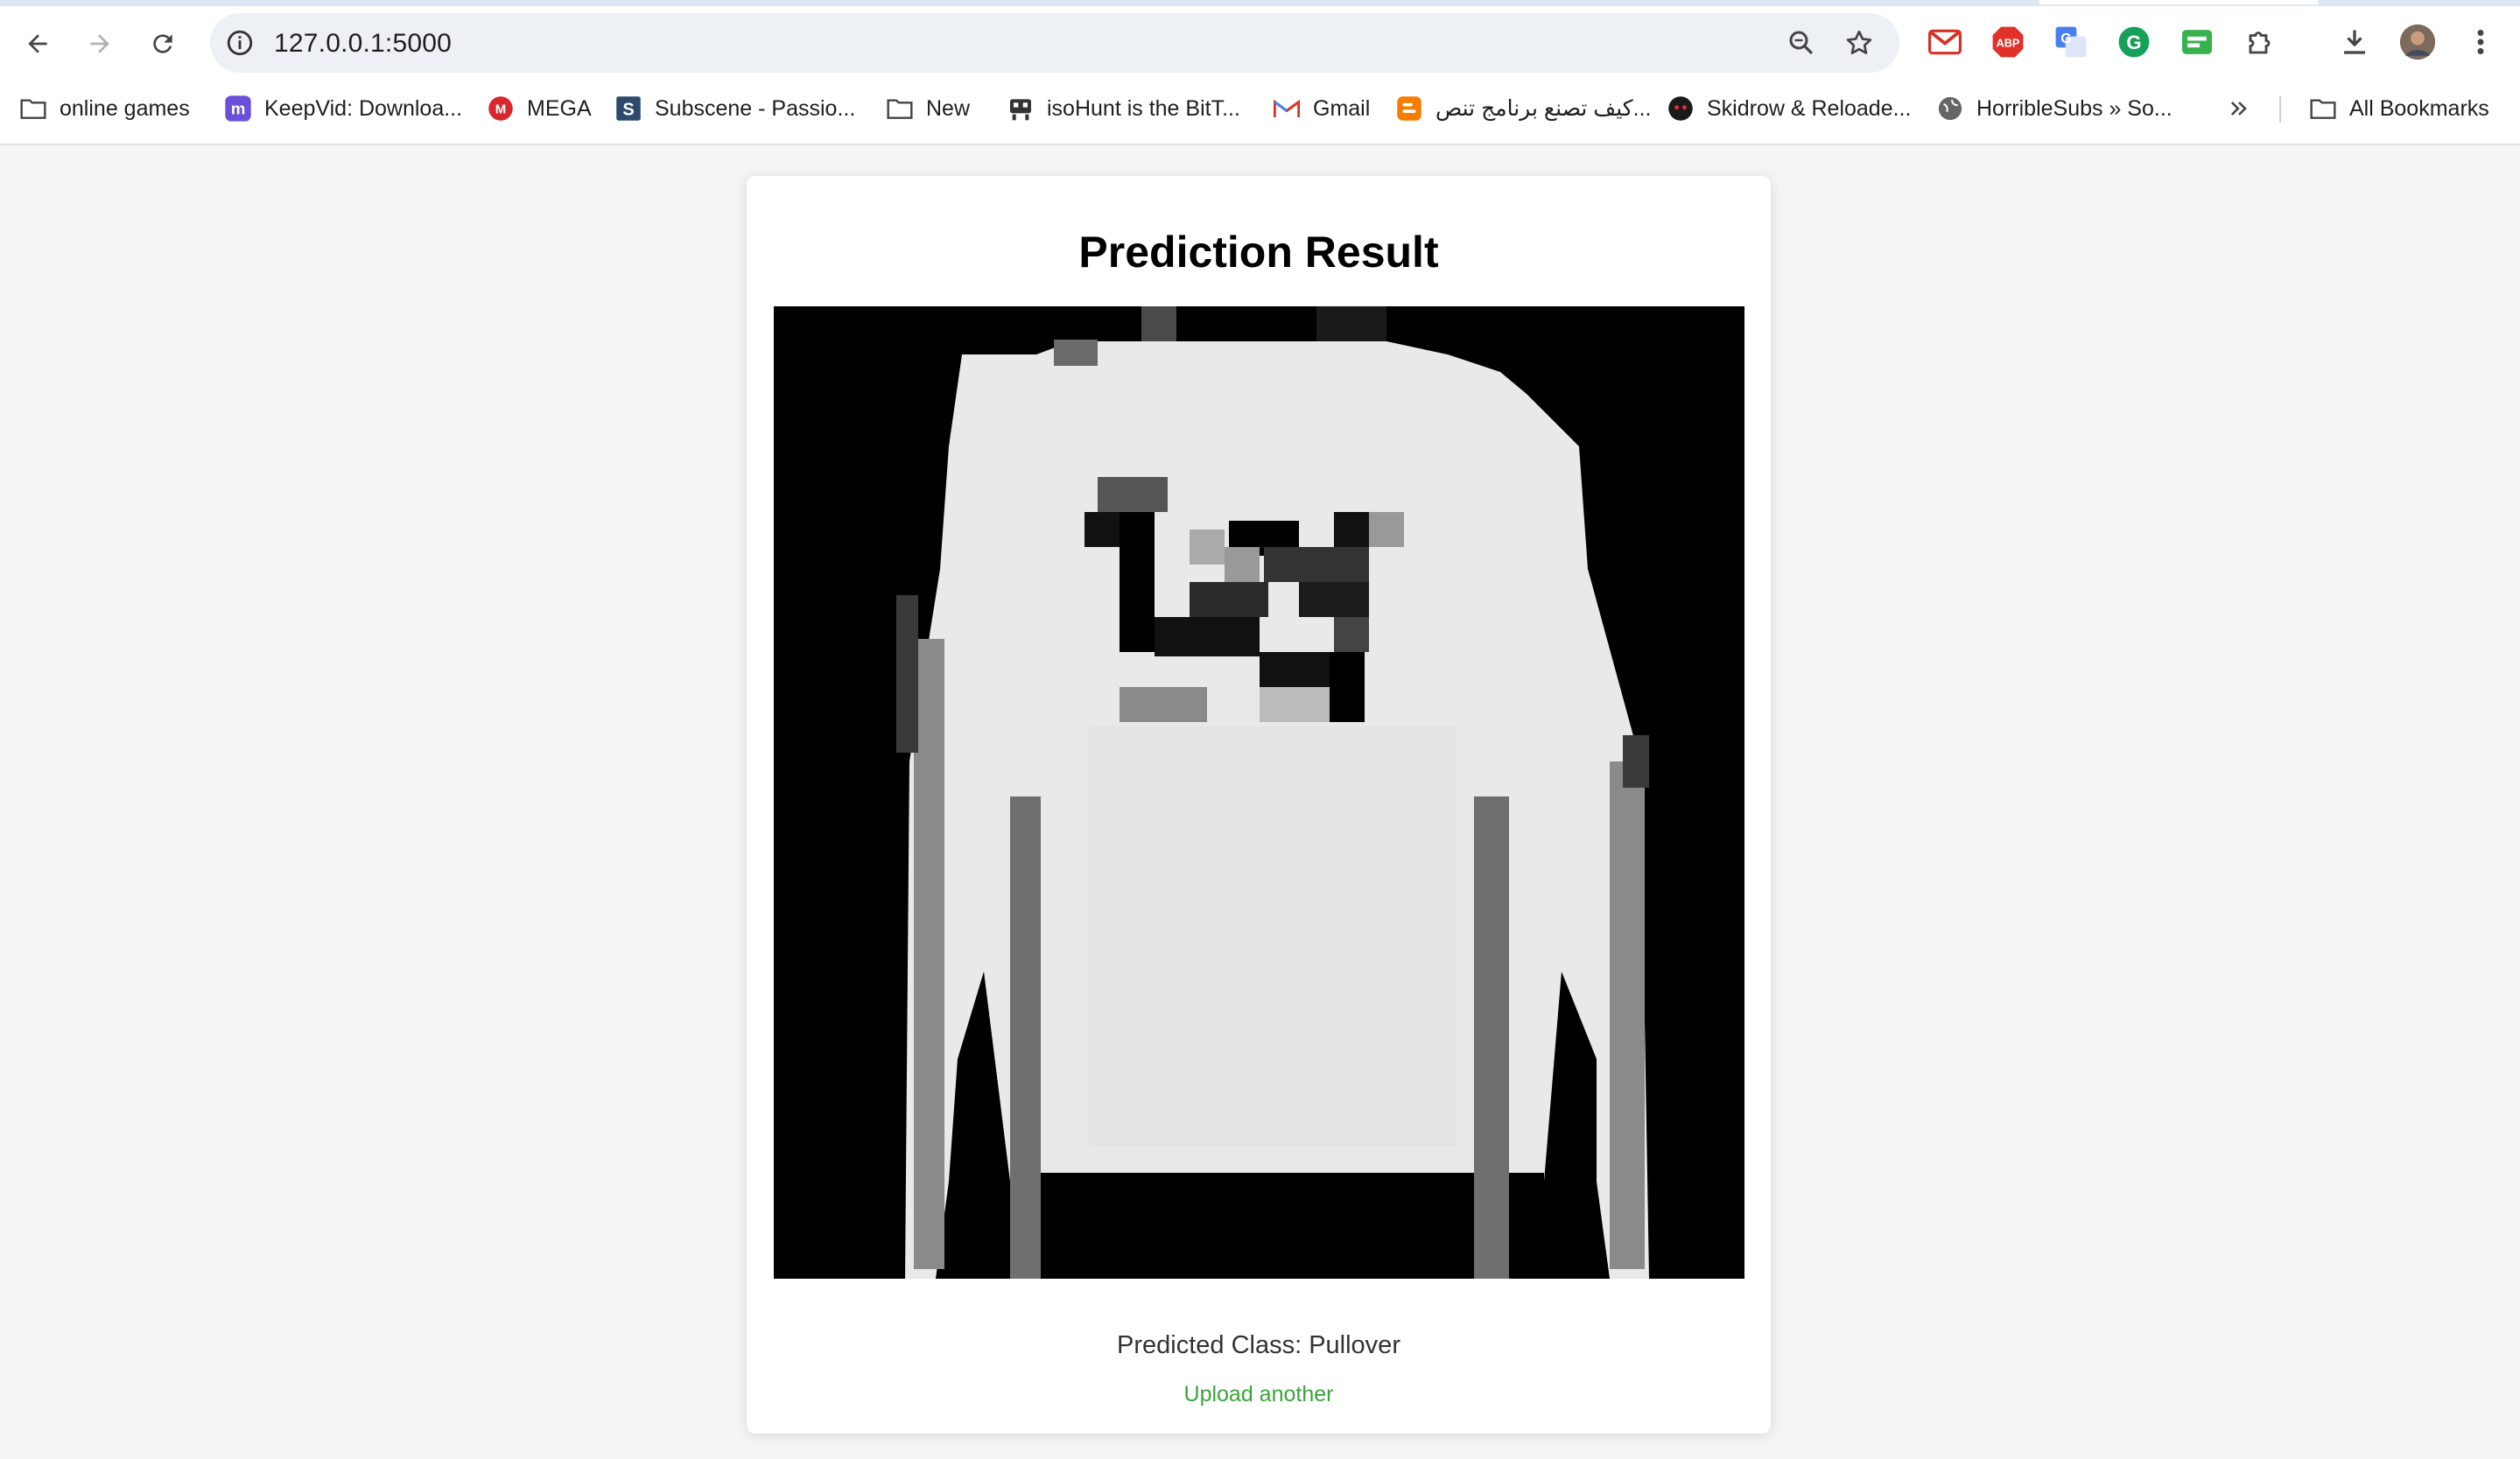 This screenshot has height=1459, width=2520. What do you see at coordinates (1021, 109) in the screenshot?
I see `isohunt-icon` at bounding box center [1021, 109].